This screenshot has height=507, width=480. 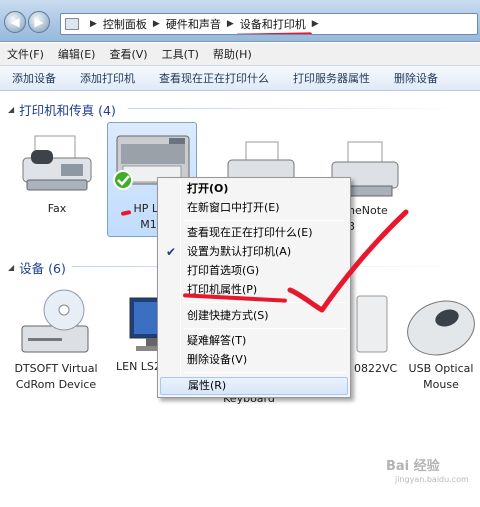 I want to click on menu-item-properties: 属性(R), so click(x=254, y=386).